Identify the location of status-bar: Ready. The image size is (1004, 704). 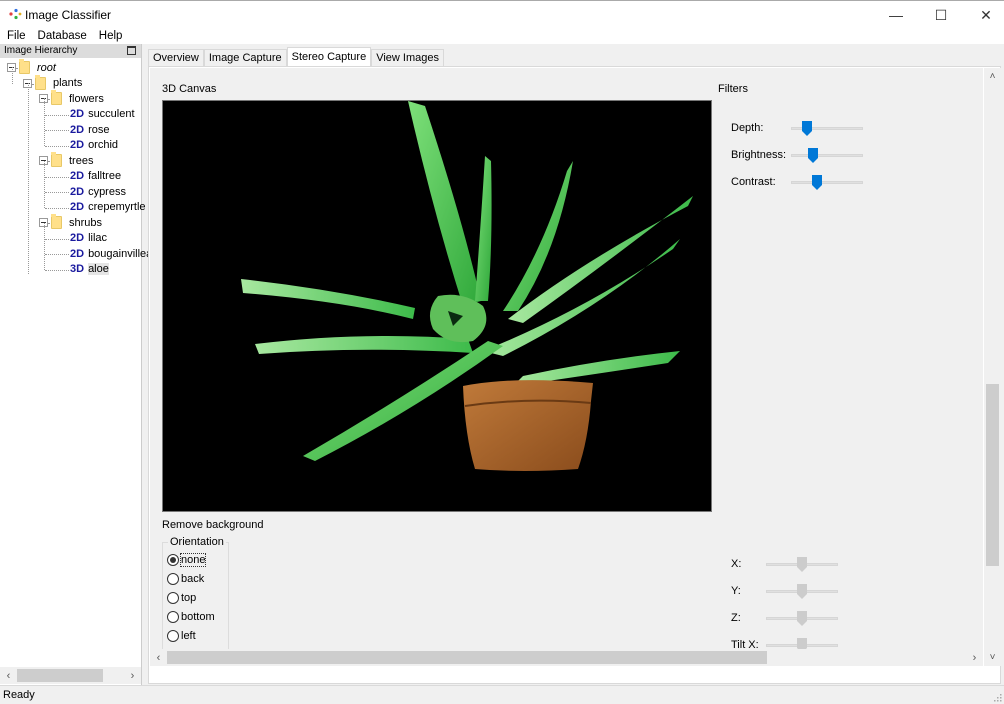
(502, 694).